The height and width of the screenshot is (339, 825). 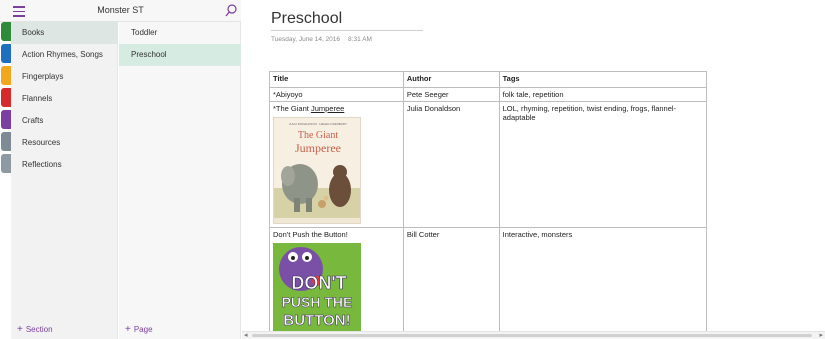 I want to click on cell-author: Pete Seeger, so click(x=451, y=94).